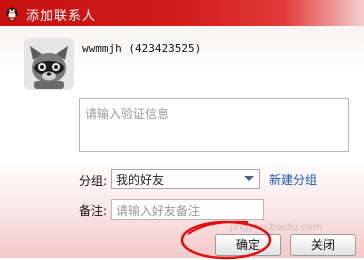 Image resolution: width=364 pixels, height=260 pixels. I want to click on annotation-circle, so click(226, 240).